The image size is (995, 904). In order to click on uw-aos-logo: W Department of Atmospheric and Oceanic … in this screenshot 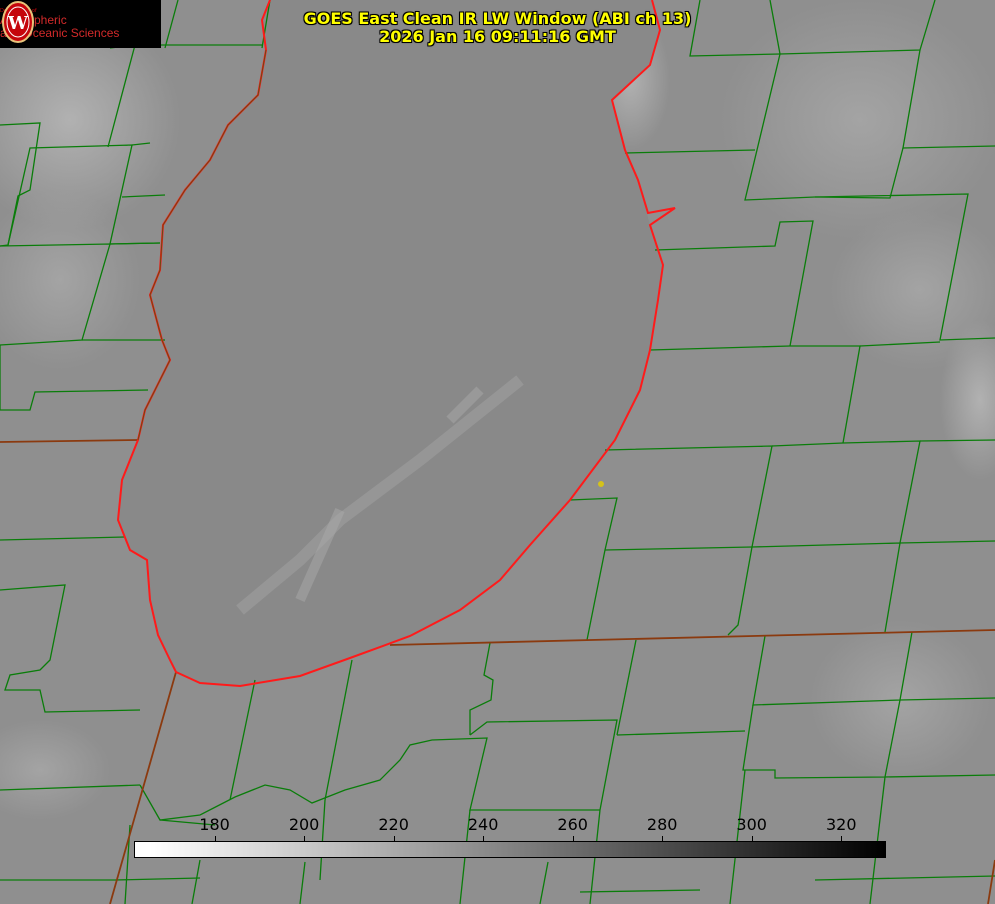, I will do `click(80, 24)`.